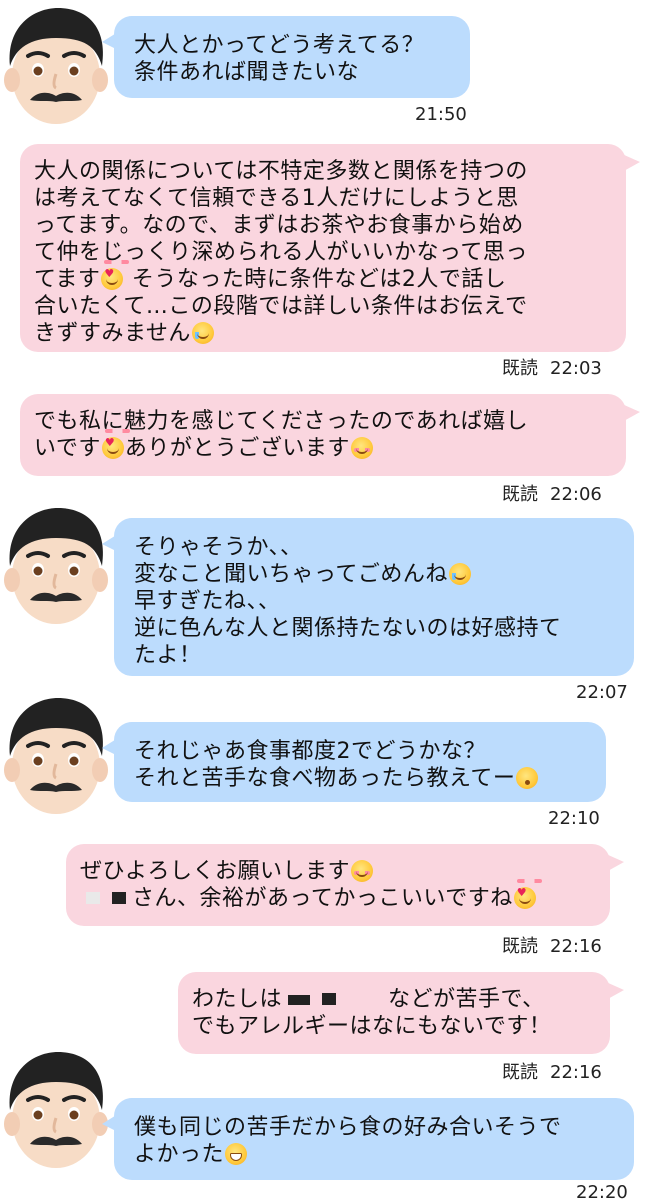 Image resolution: width=654 pixels, height=1203 pixels. Describe the element at coordinates (236, 1154) in the screenshot. I see `grinning-face-icon` at that location.